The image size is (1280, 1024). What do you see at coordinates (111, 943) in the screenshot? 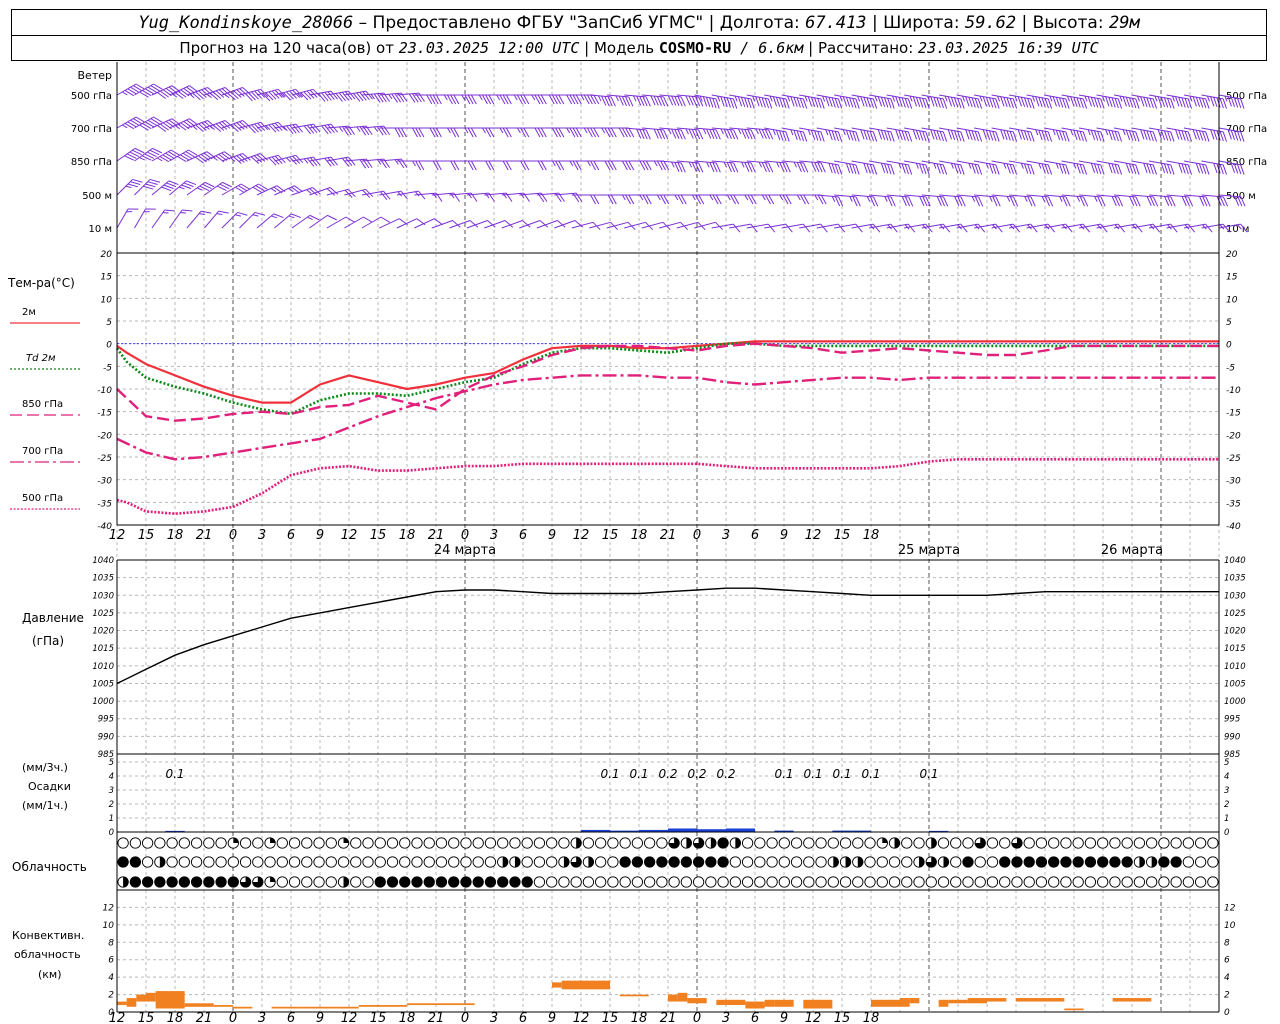
I see `conv-y-tick-left: 8` at bounding box center [111, 943].